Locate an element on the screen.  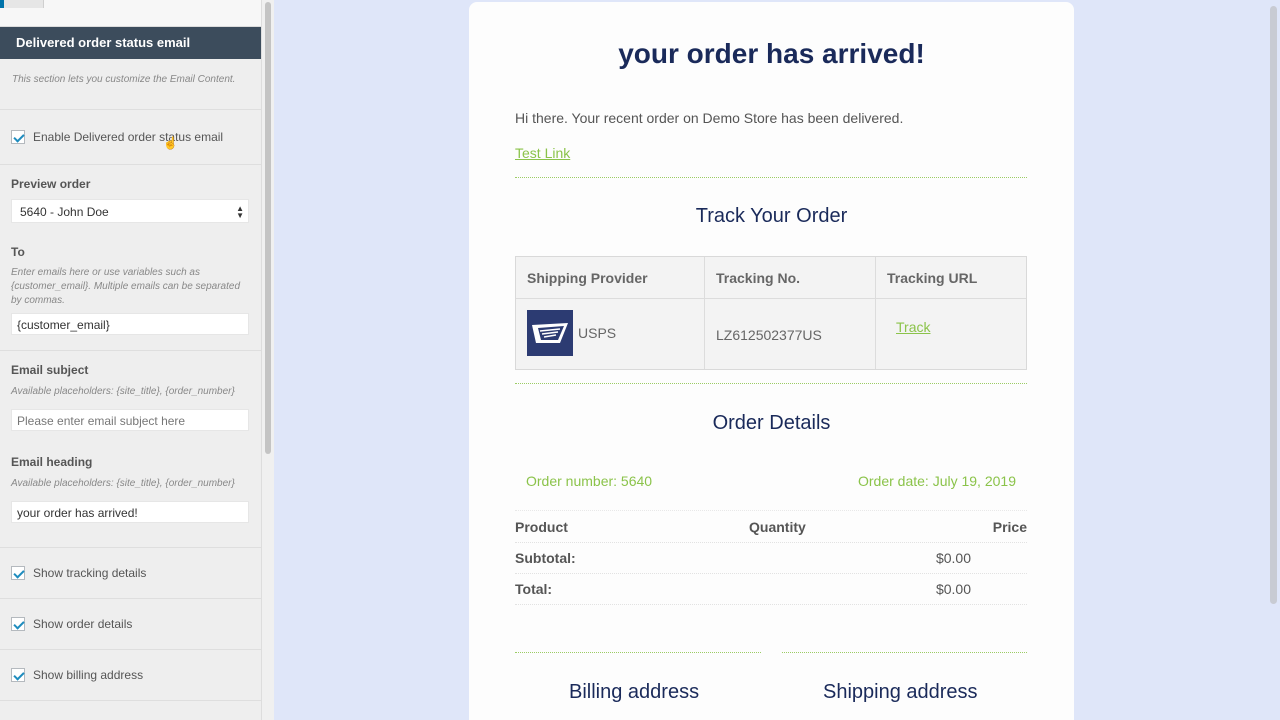
provider-cell: USPS is located at coordinates (610, 334).